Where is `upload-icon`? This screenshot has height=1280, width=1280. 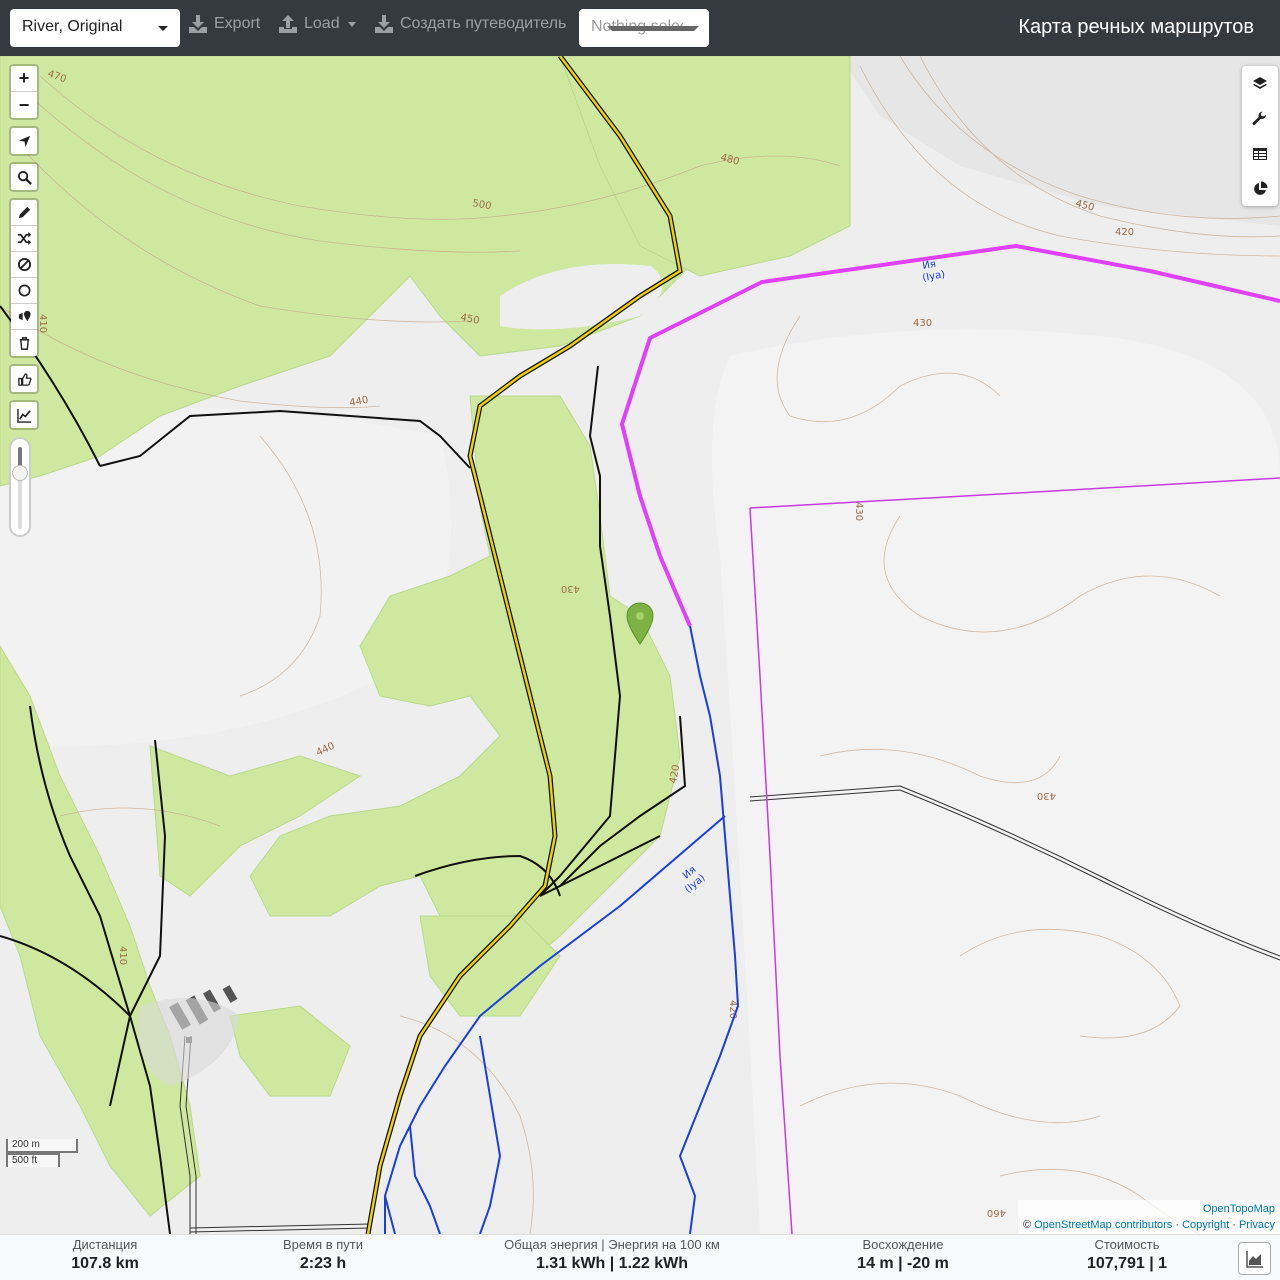
upload-icon is located at coordinates (288, 24).